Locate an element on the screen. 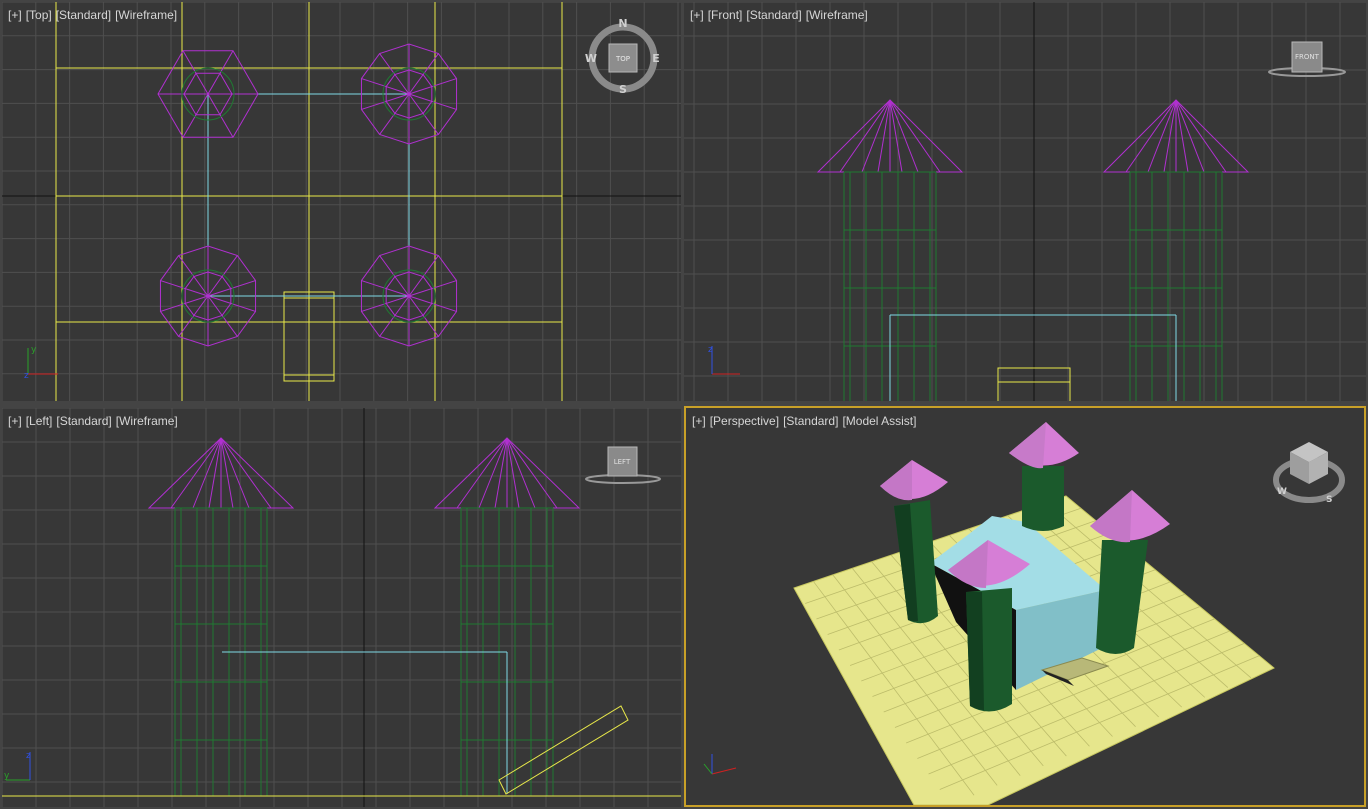 This screenshot has height=809, width=1368. viewport-label-left: [+] [Left] [Standard] [Wireframe] is located at coordinates (95, 421).